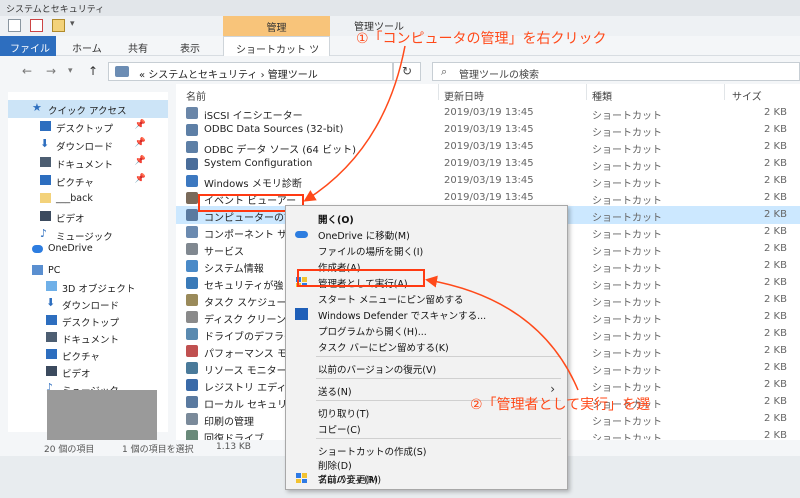 This screenshot has height=498, width=800. I want to click on arrow-step2, so click(502, 333).